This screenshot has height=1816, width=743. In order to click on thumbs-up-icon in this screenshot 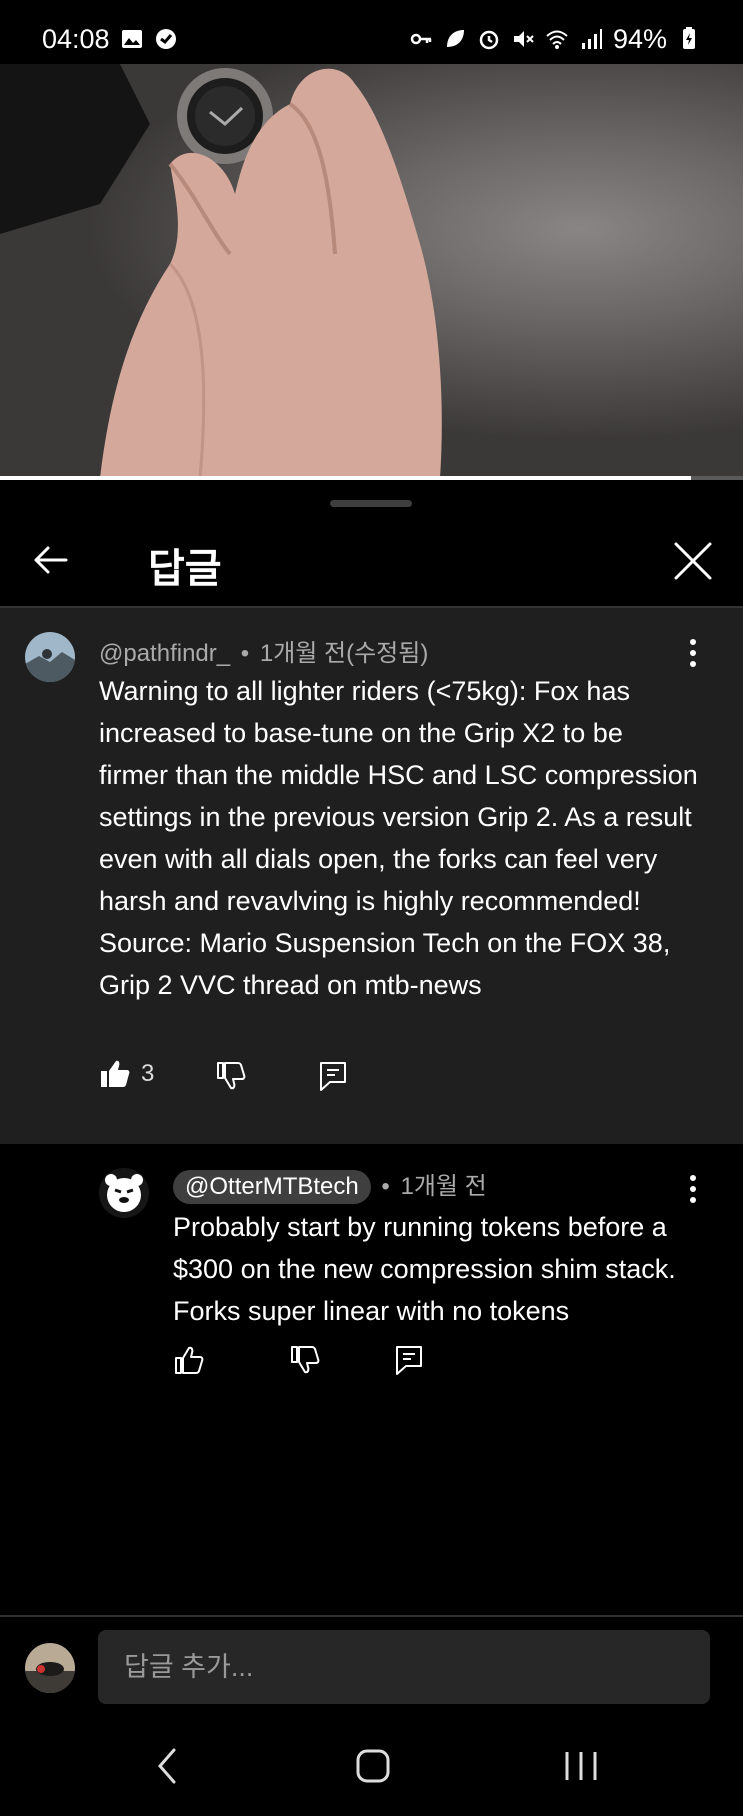, I will do `click(189, 1360)`.